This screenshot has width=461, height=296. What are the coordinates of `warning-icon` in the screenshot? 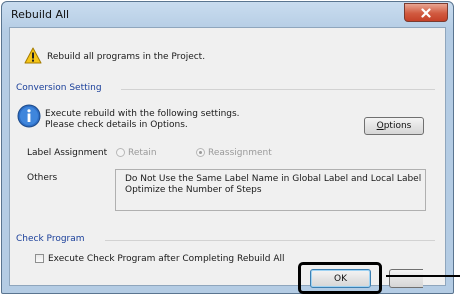 It's located at (33, 55).